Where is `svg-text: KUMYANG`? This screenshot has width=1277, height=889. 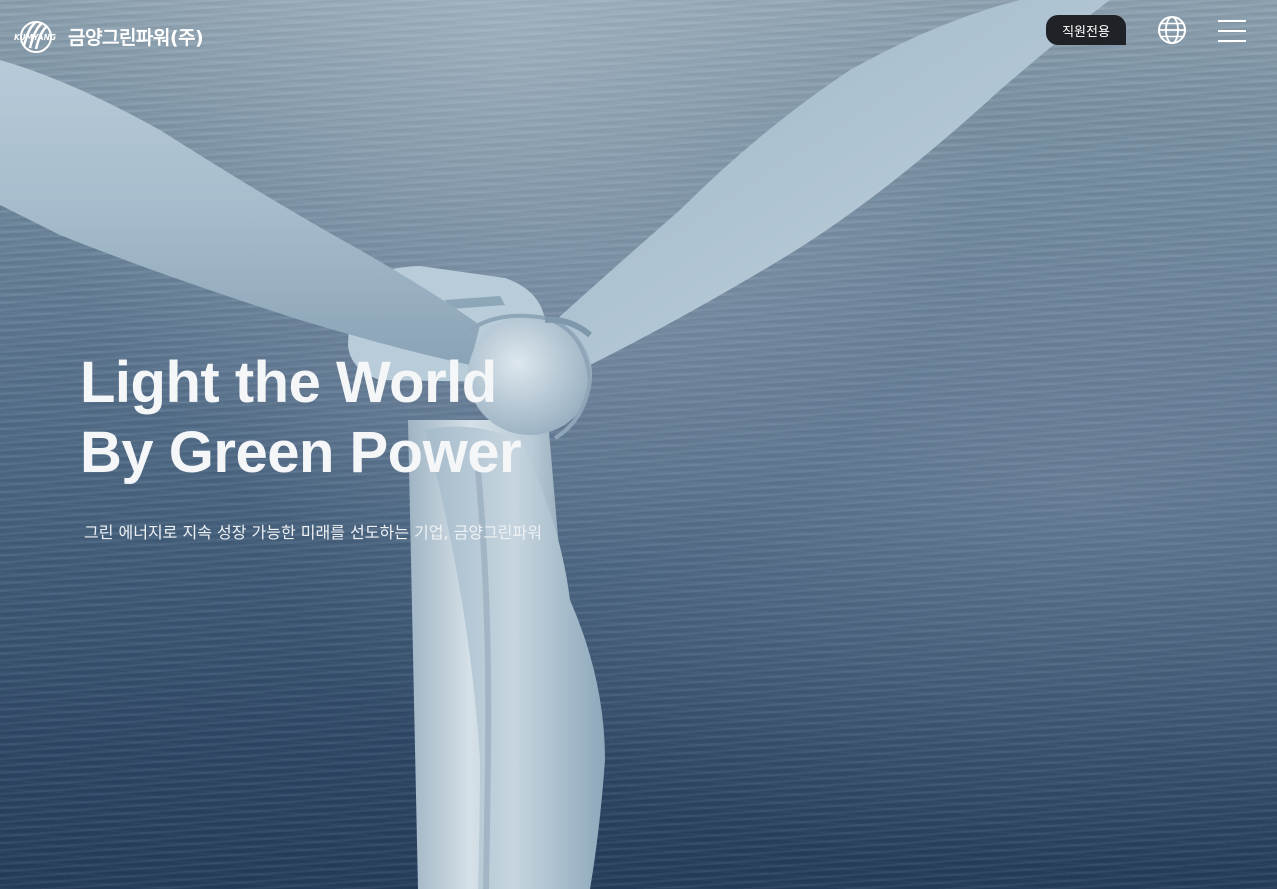
svg-text: KUMYANG is located at coordinates (35, 37).